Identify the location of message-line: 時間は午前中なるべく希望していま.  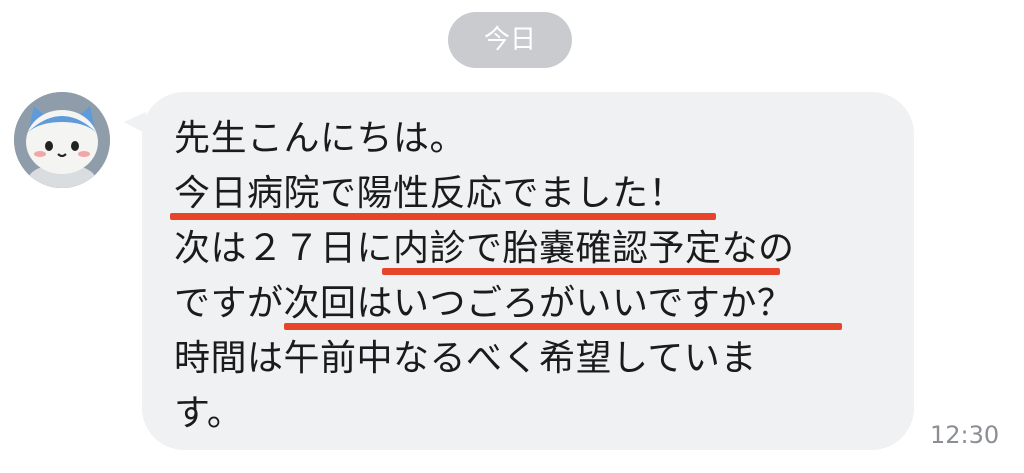
(465, 358).